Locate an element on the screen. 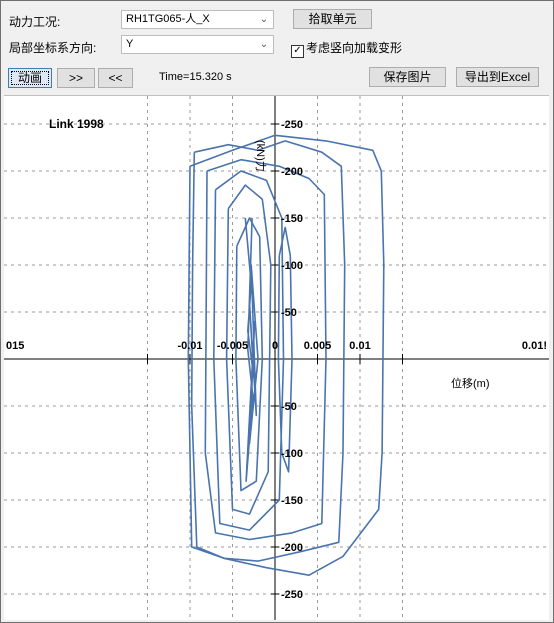 The image size is (554, 623). vertical-load-label: 考虑竖向加载变形 is located at coordinates (354, 48).